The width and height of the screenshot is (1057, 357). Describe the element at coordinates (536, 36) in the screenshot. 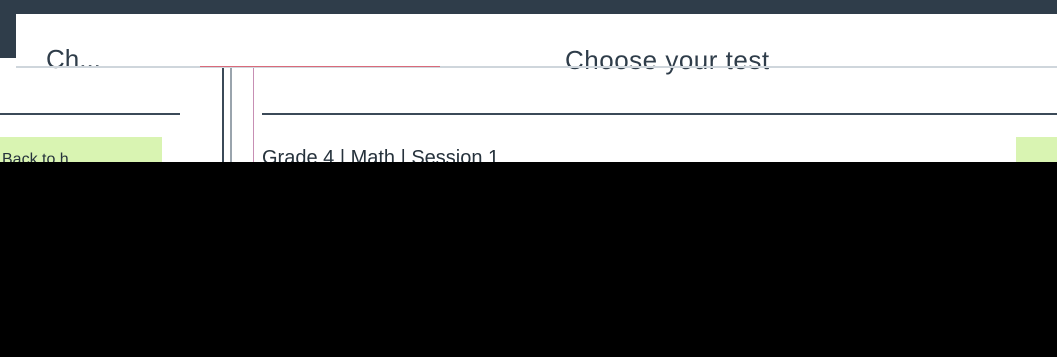

I see `header-panel` at that location.